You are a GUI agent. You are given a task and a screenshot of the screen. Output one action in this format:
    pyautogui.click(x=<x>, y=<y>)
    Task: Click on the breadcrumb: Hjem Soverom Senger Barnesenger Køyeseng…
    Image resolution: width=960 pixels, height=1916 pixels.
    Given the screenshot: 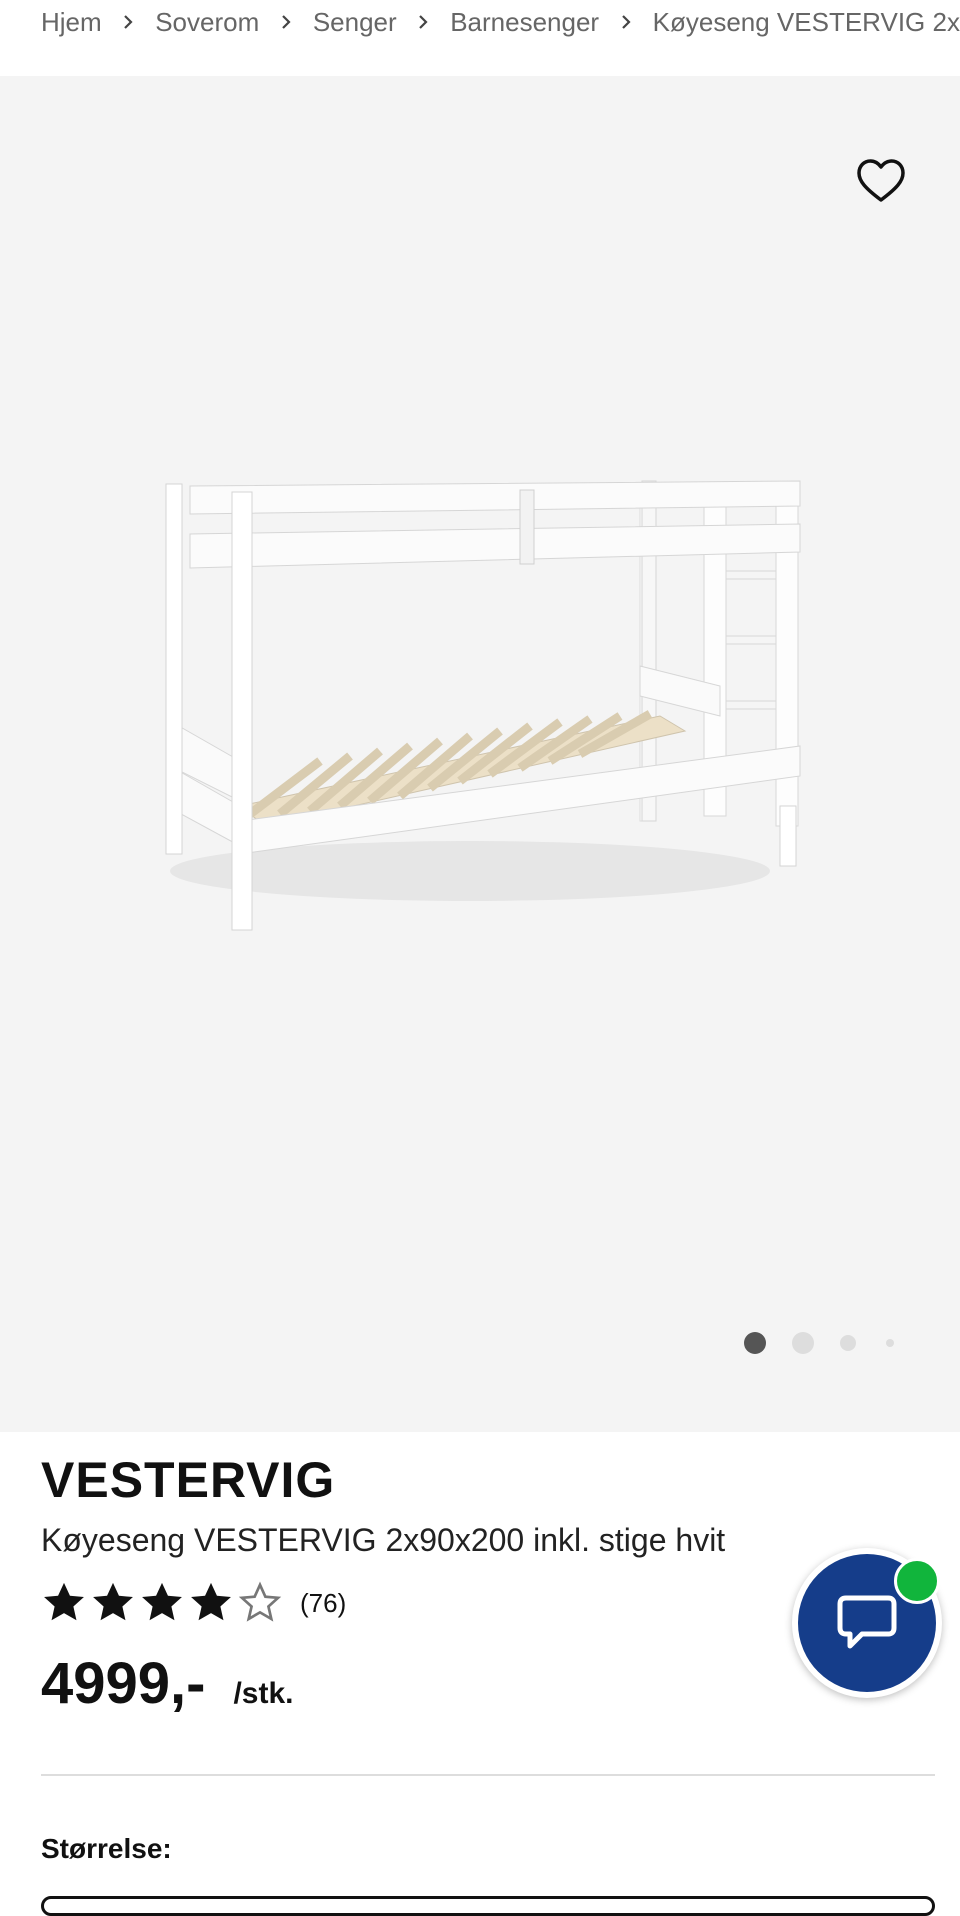 What is the action you would take?
    pyautogui.click(x=500, y=38)
    